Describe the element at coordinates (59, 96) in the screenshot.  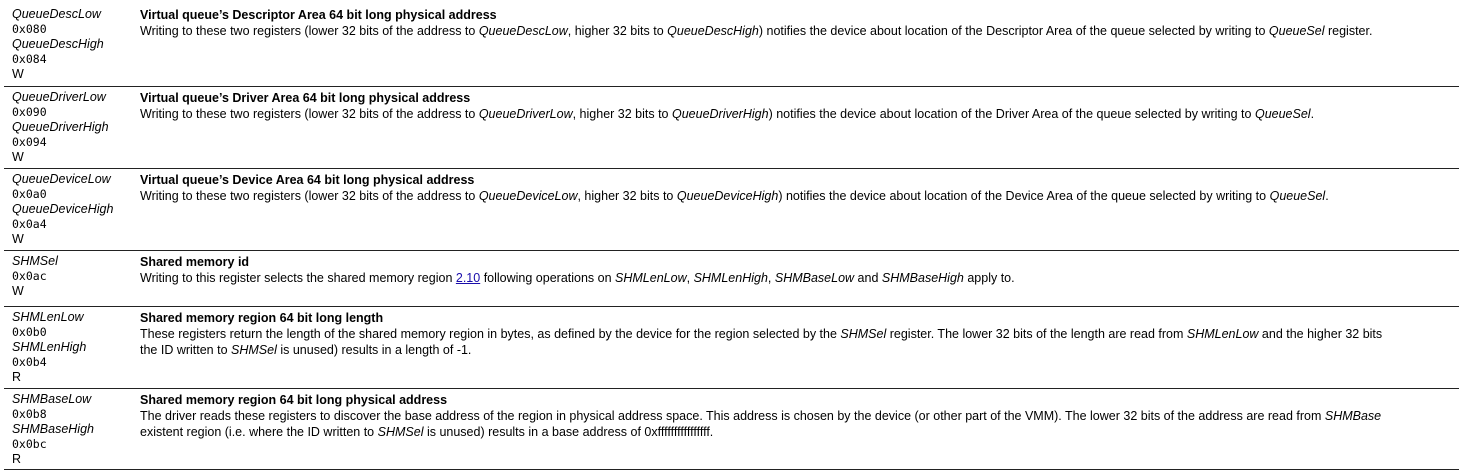
I see `register-name: QueueDriverLow` at that location.